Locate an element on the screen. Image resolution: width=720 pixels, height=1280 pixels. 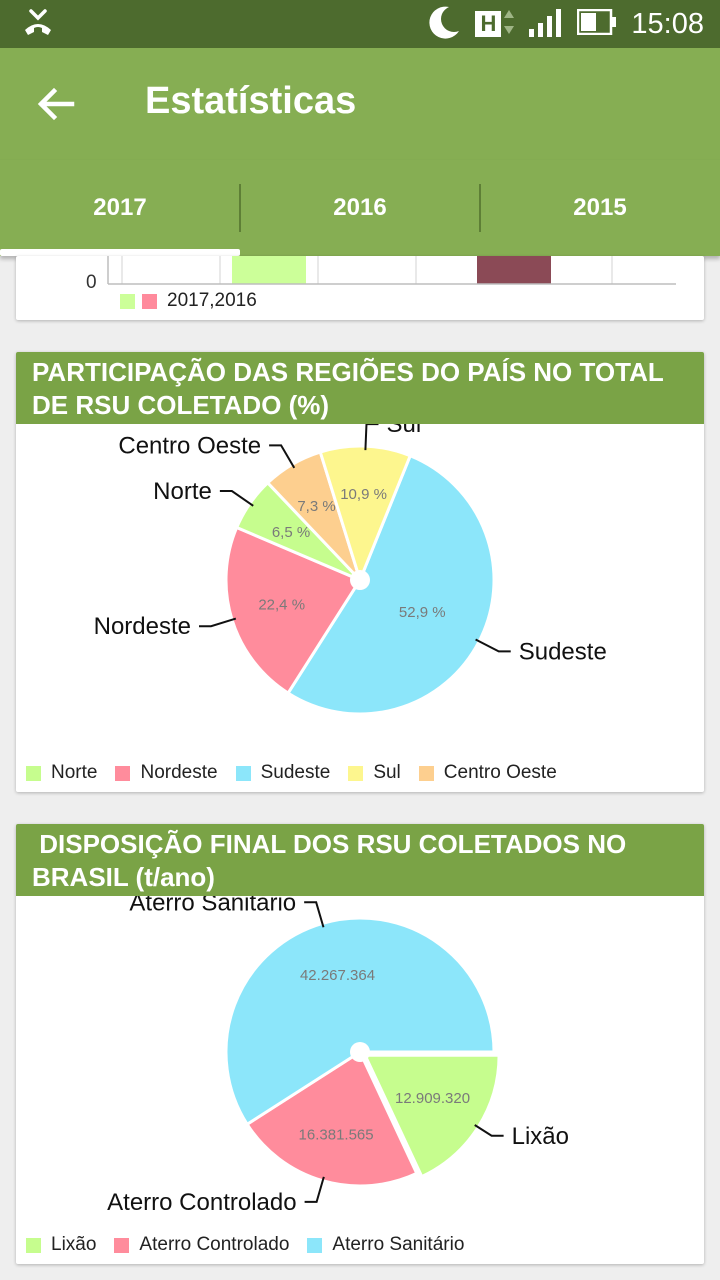
page-title: Estatísticas is located at coordinates (251, 101).